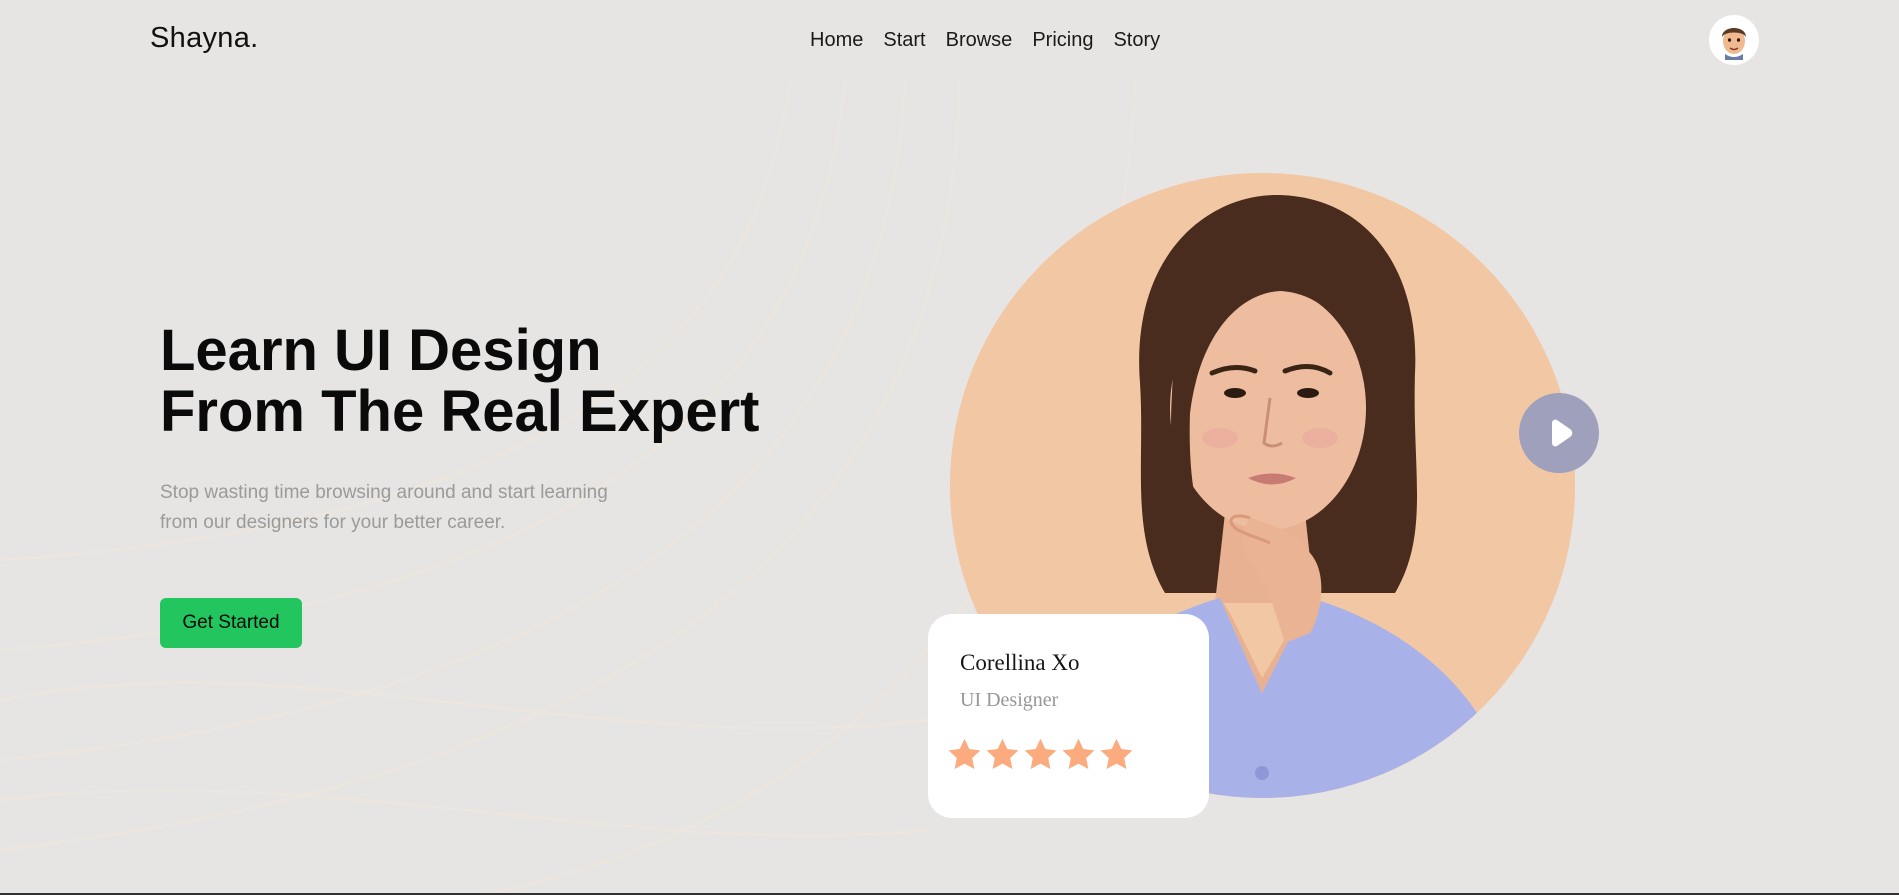 The height and width of the screenshot is (895, 1899). I want to click on expert-name: Corellina Xo, so click(1020, 662).